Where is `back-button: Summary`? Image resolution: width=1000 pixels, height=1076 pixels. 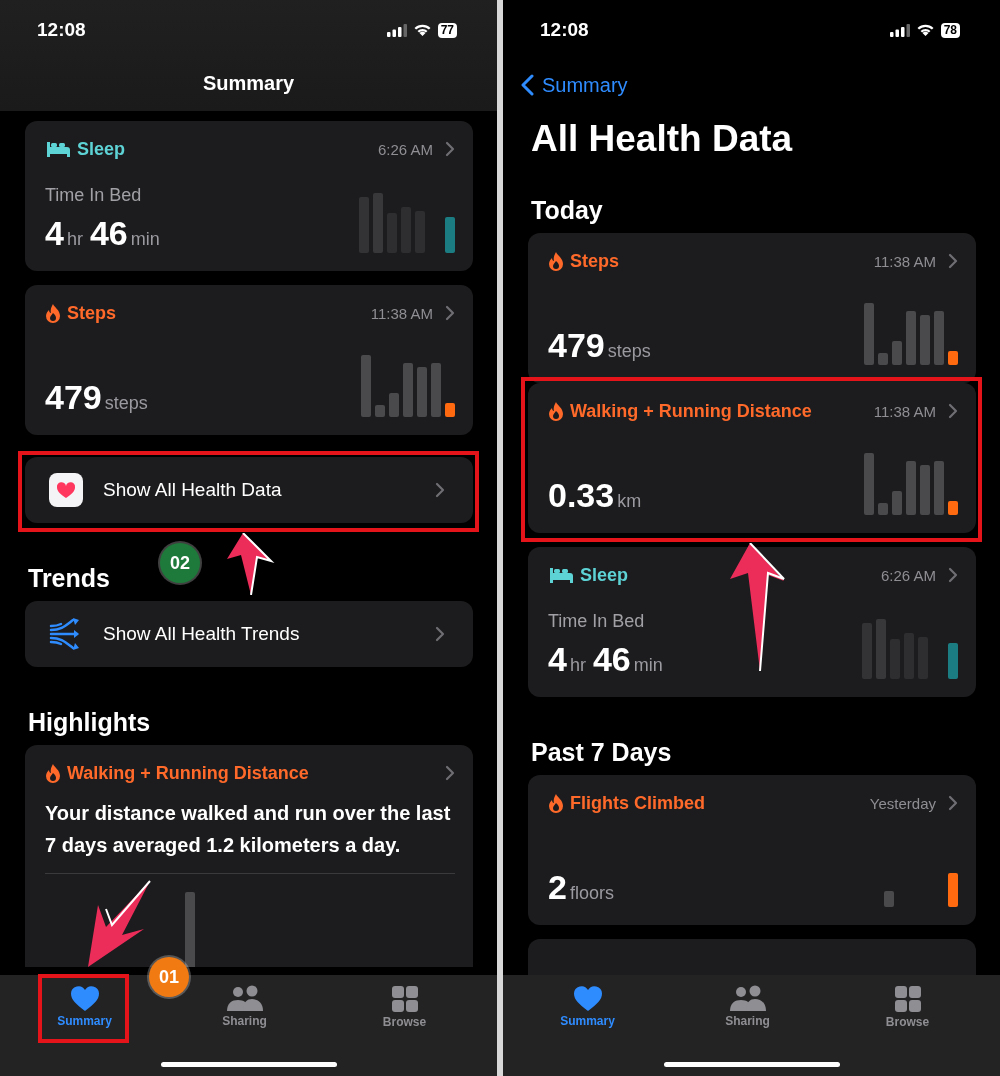 back-button: Summary is located at coordinates (574, 85).